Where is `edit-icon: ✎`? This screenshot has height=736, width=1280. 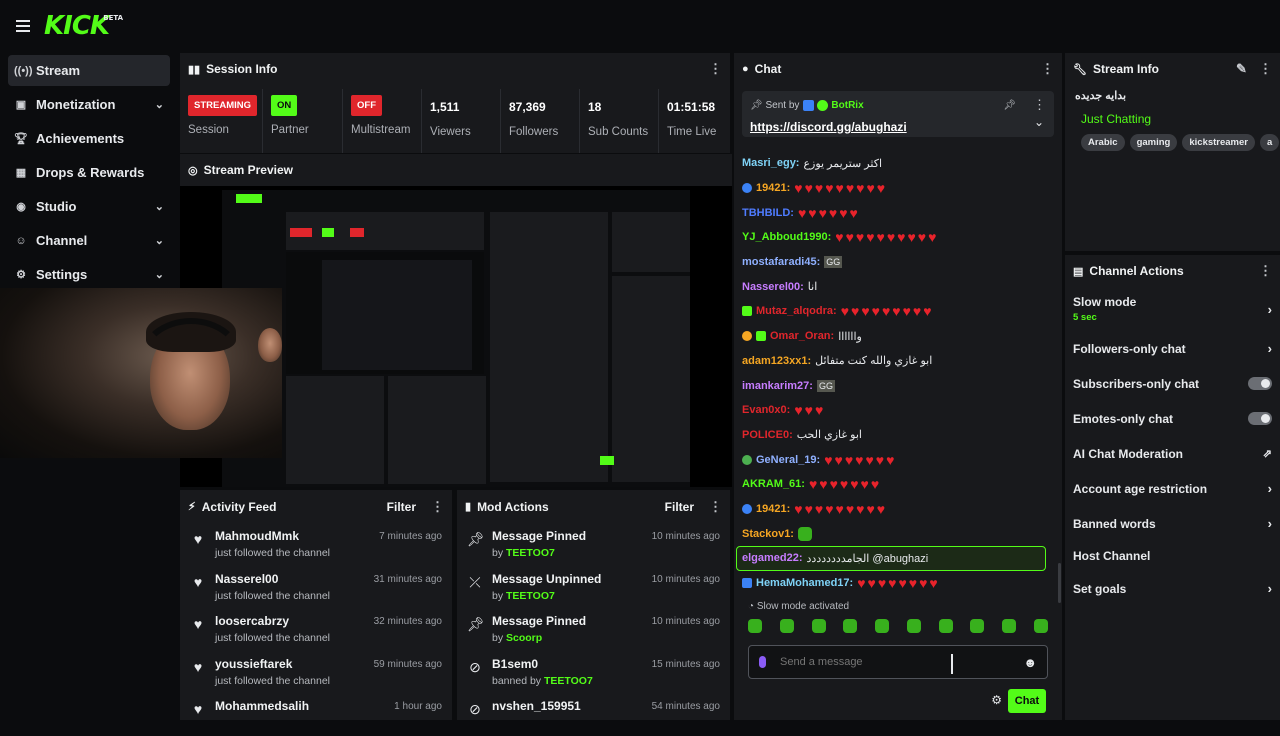
edit-icon: ✎ is located at coordinates (1241, 69).